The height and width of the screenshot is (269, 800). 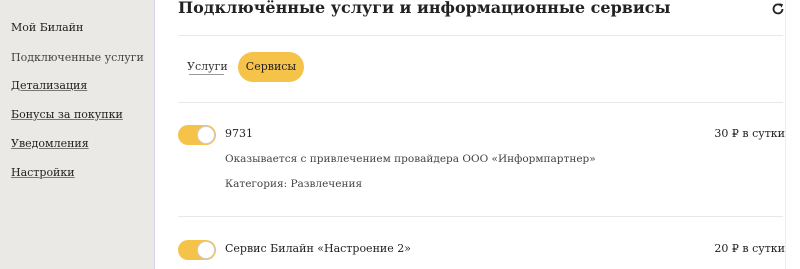 I want to click on sidebar-item-my-beeline: Мой Билайн, so click(x=47, y=28).